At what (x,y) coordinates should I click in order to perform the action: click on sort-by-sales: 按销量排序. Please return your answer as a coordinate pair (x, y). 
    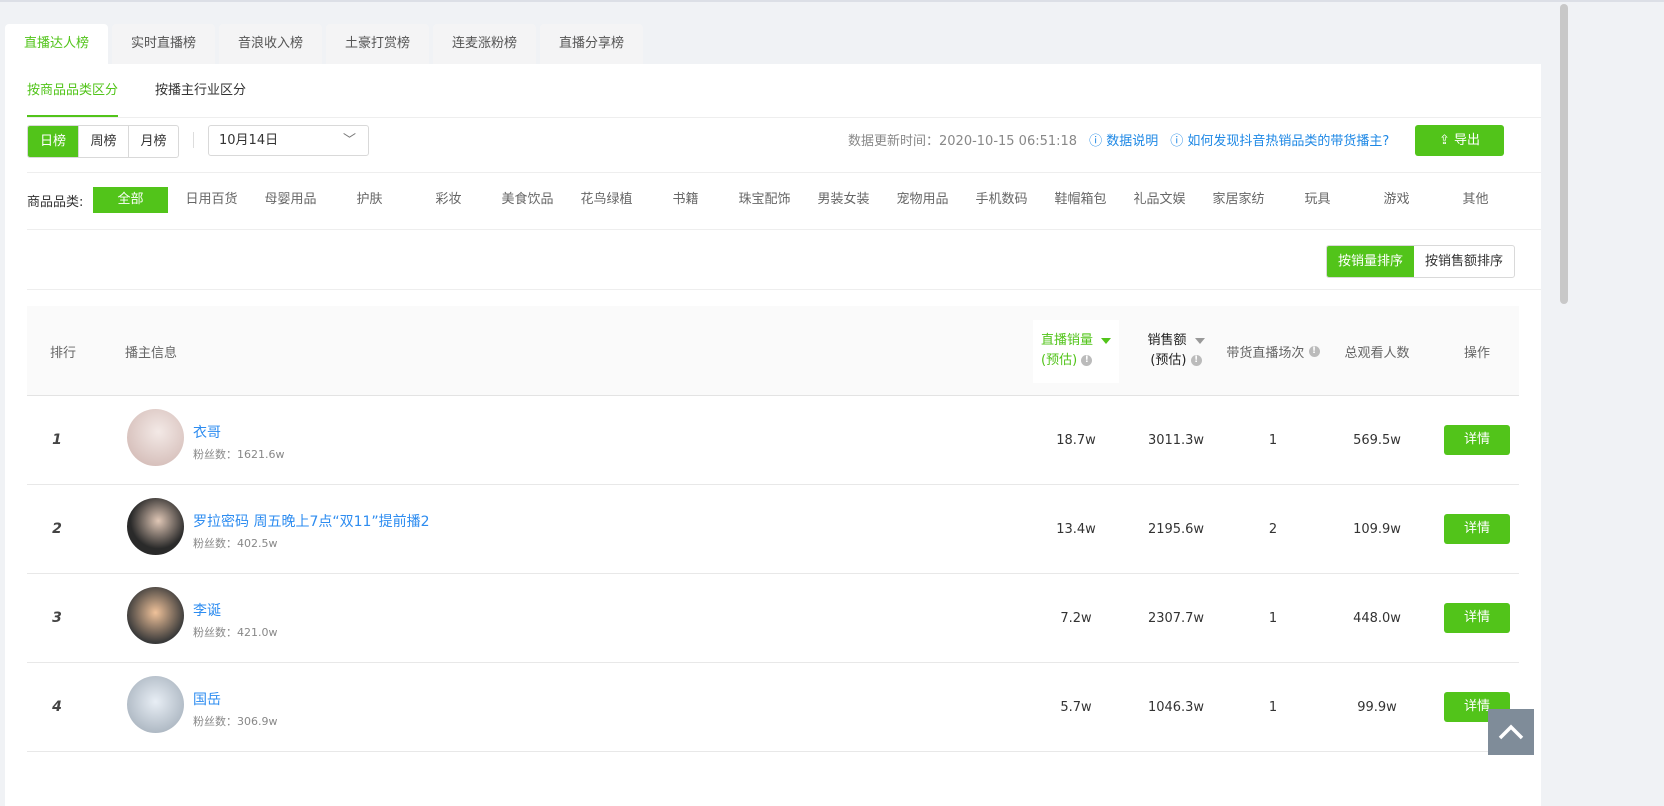
    Looking at the image, I should click on (1371, 261).